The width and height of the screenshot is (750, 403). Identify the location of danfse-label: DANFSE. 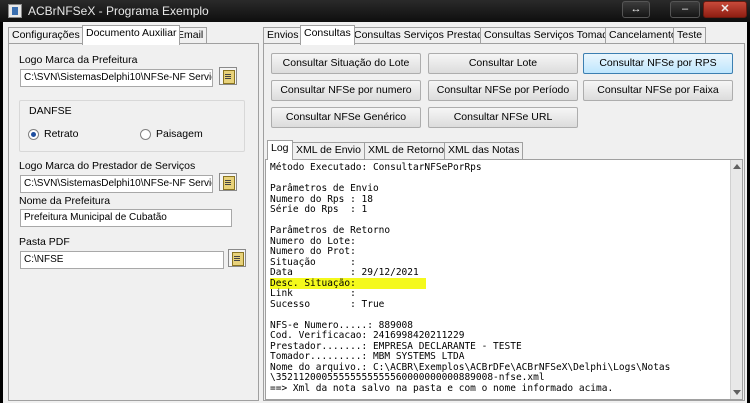
(50, 111).